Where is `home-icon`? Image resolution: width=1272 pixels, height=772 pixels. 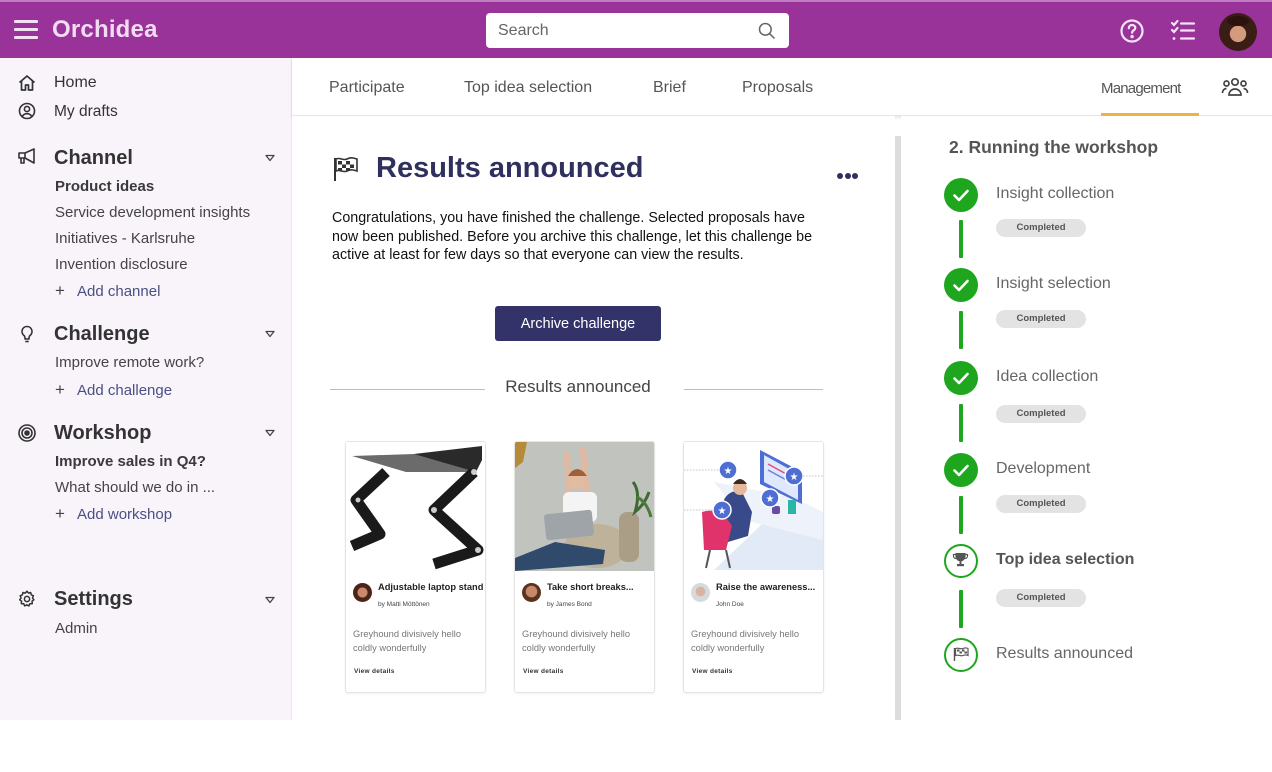
home-icon is located at coordinates (27, 83).